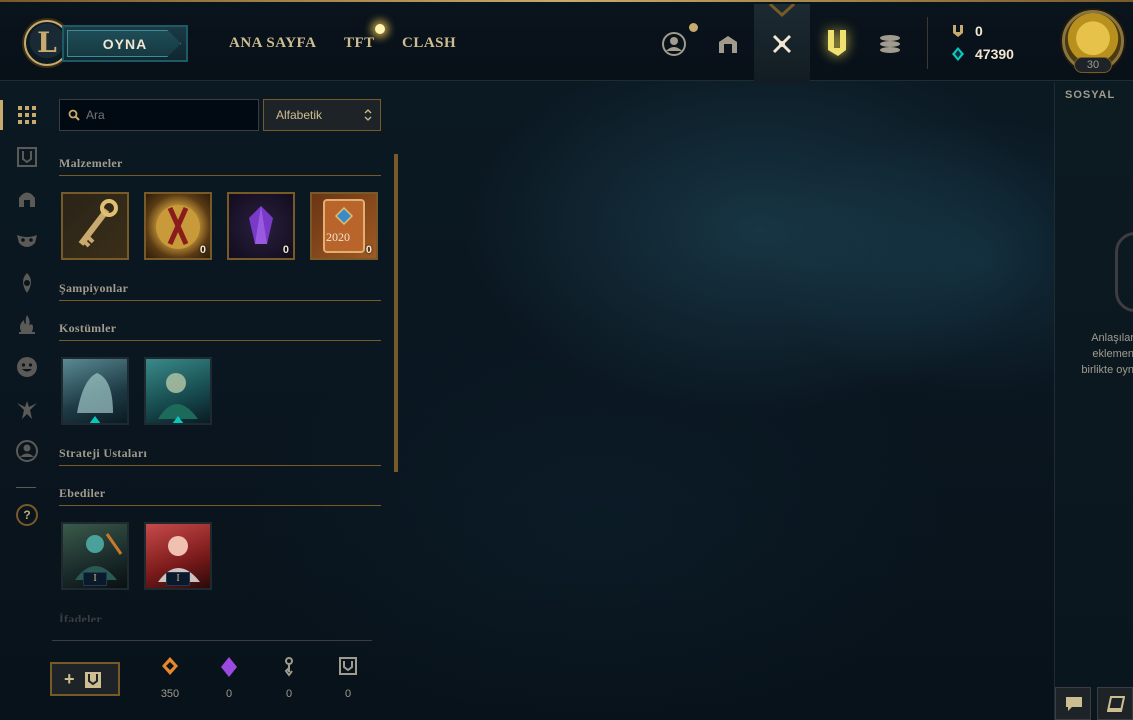 The height and width of the screenshot is (720, 1133). I want to click on left-rail: ?, so click(26, 401).